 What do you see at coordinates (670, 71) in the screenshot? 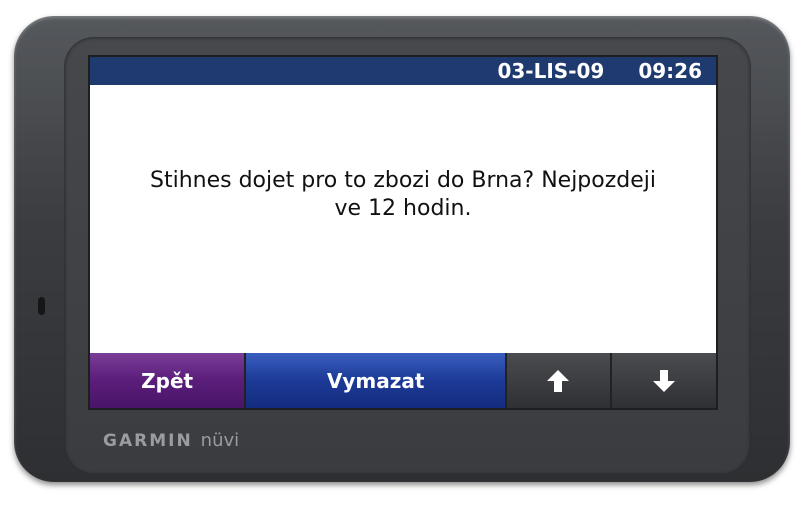
I see `time-display: 09:26` at bounding box center [670, 71].